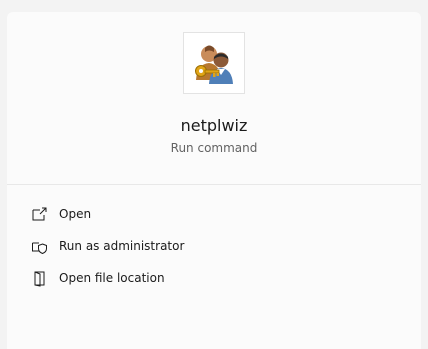 This screenshot has width=428, height=349. I want to click on run-as-administrator-label: Run as administrator, so click(122, 246).